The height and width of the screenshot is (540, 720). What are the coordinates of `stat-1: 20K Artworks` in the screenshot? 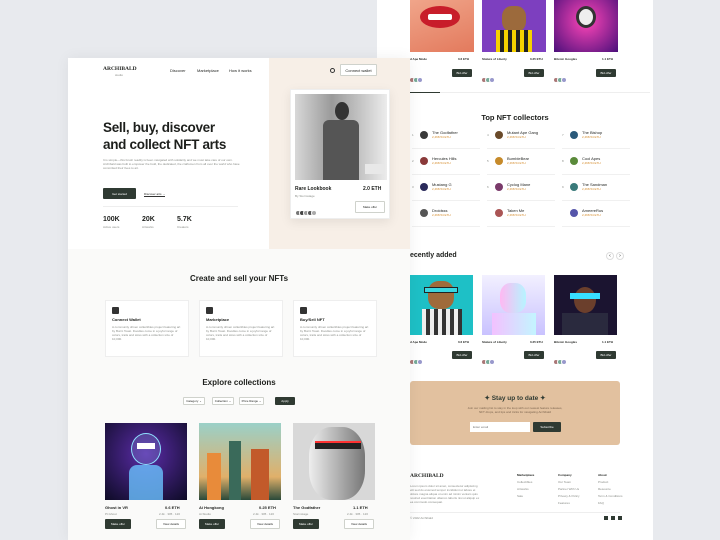 It's located at (148, 222).